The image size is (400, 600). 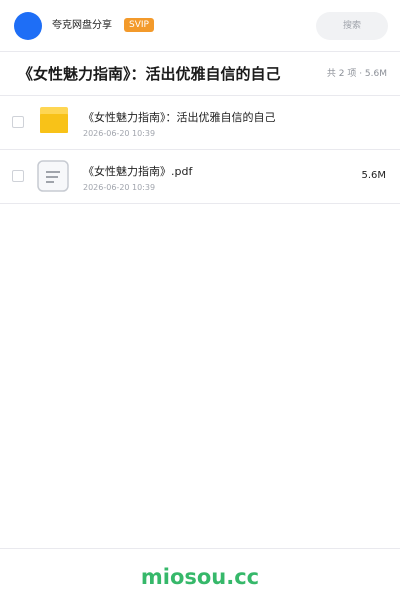 I want to click on file-summary: 共 2 项 · 5.6M, so click(x=356, y=74).